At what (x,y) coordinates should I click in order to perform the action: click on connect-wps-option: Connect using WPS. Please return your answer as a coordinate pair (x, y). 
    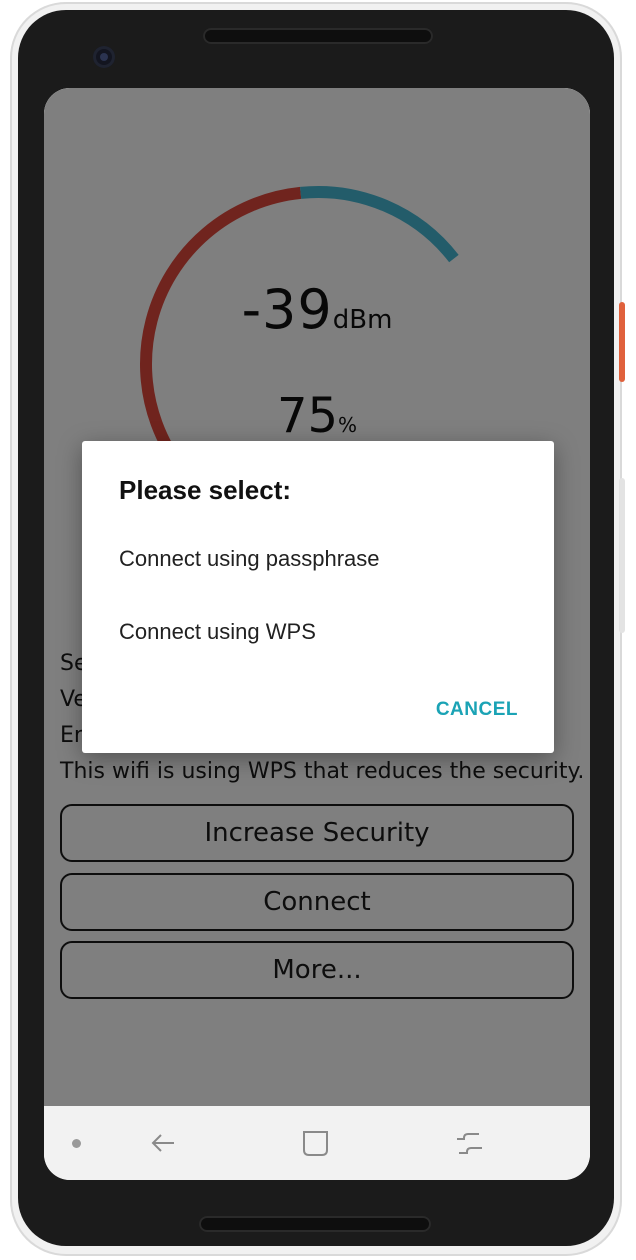
    Looking at the image, I should click on (217, 632).